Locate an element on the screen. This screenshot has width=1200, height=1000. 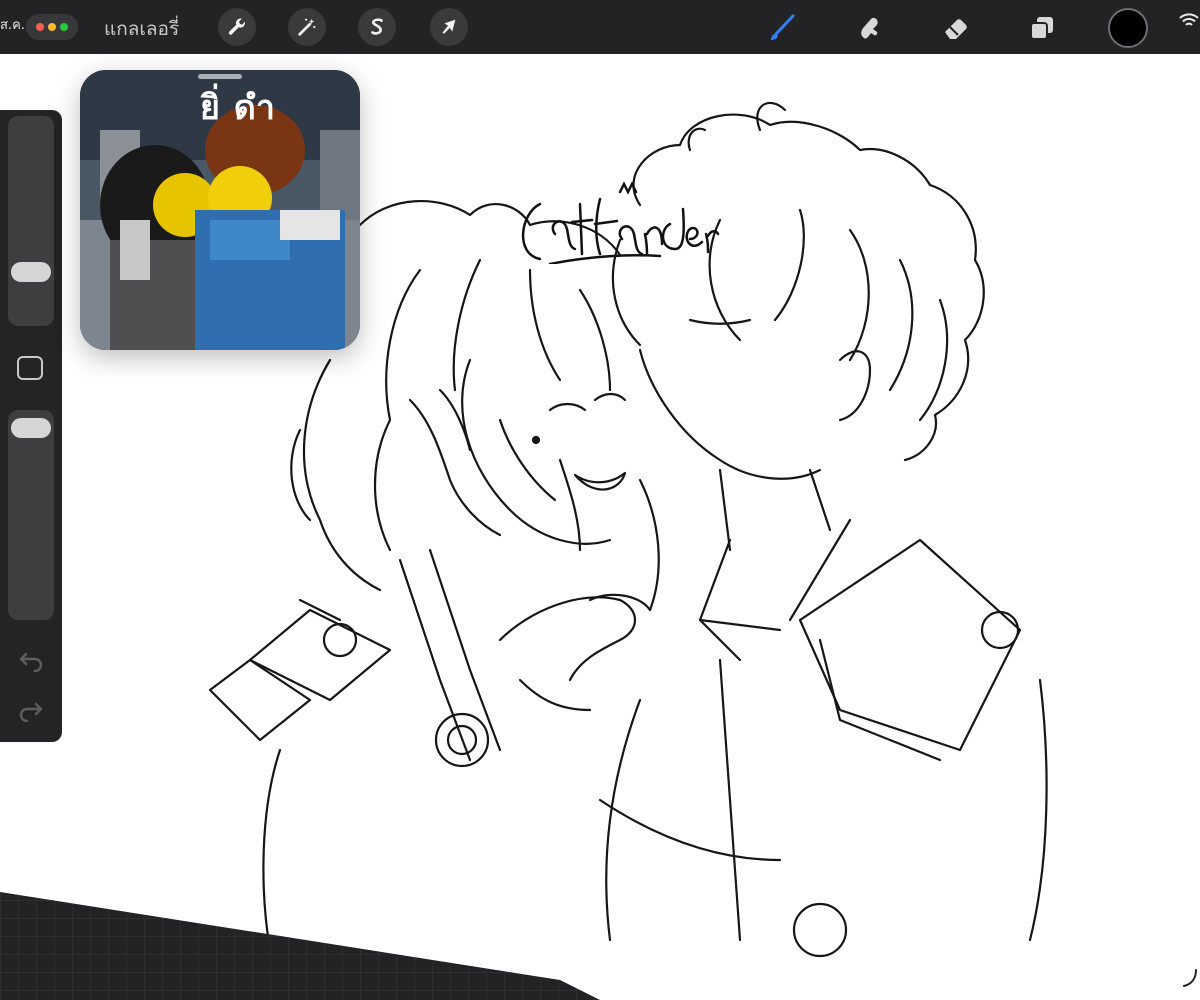
brush-size-slider is located at coordinates (31, 221).